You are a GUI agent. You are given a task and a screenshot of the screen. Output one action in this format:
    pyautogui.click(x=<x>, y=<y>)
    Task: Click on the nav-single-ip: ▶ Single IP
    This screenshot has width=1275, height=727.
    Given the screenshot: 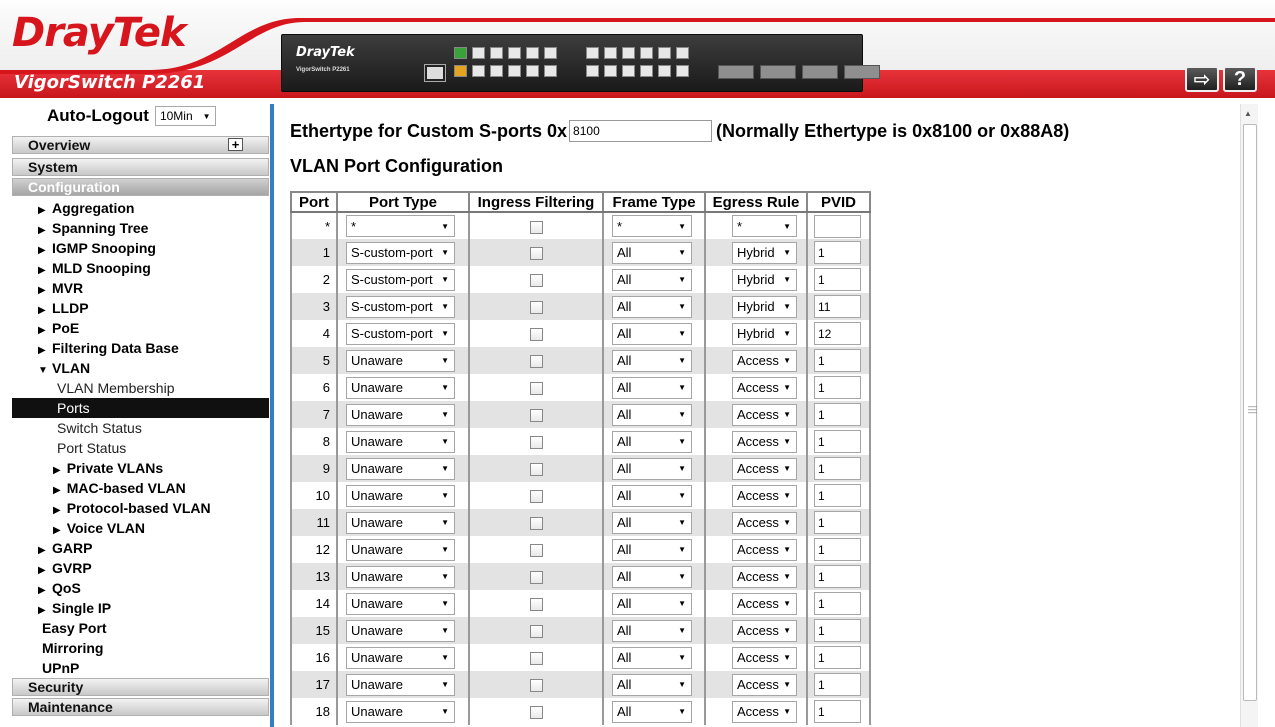 What is the action you would take?
    pyautogui.click(x=74, y=608)
    